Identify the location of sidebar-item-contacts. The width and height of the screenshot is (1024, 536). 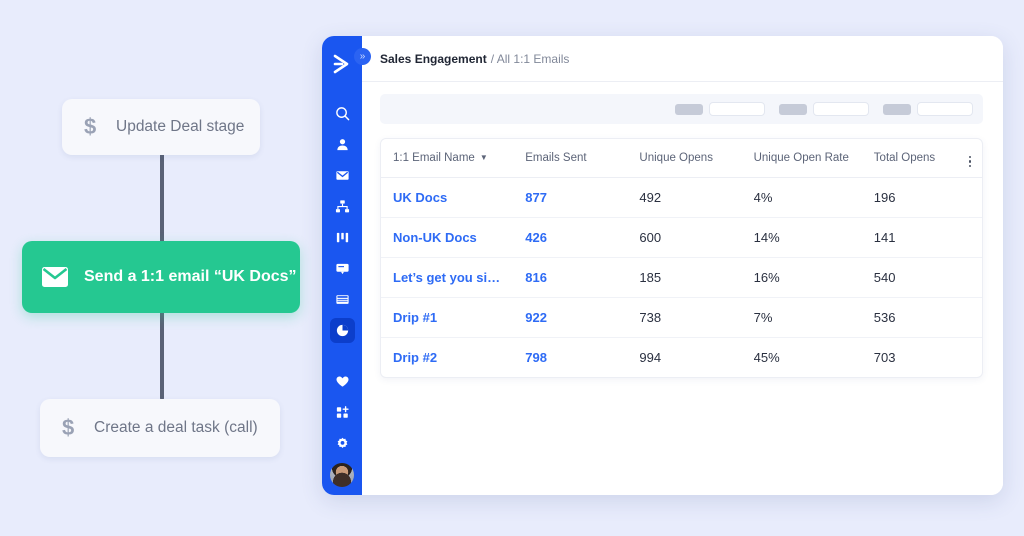
(342, 144).